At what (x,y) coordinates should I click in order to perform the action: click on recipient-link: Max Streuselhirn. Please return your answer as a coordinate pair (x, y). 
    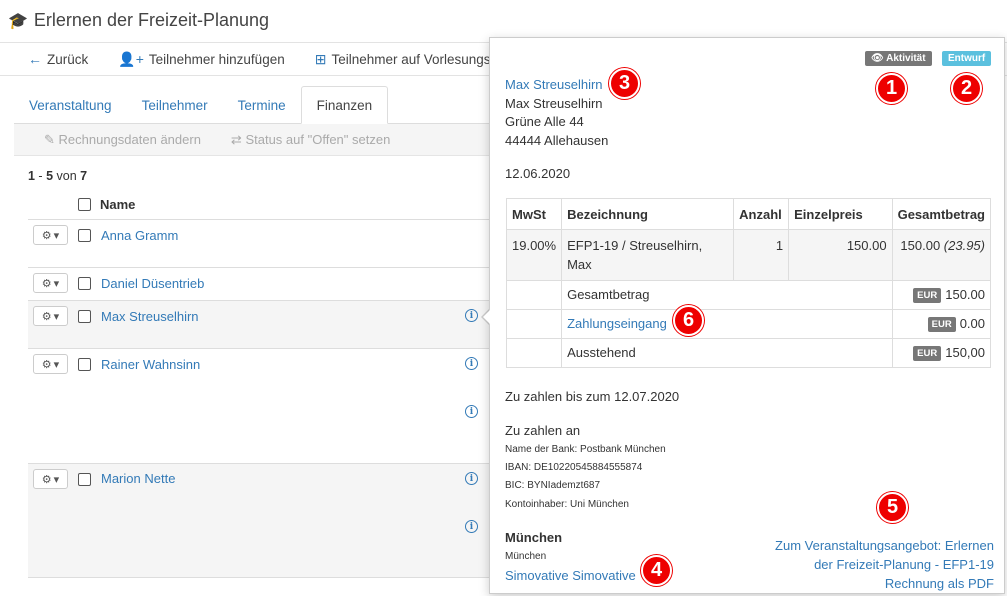
    Looking at the image, I should click on (554, 84).